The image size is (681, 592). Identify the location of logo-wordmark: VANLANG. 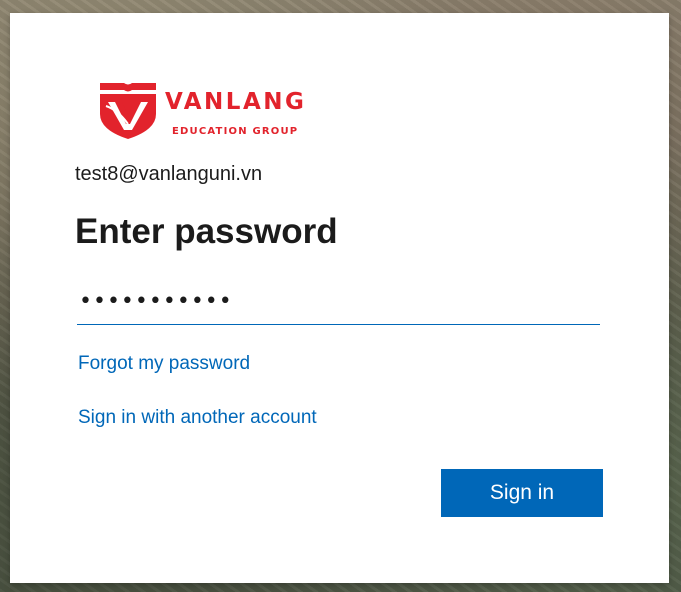
(236, 102).